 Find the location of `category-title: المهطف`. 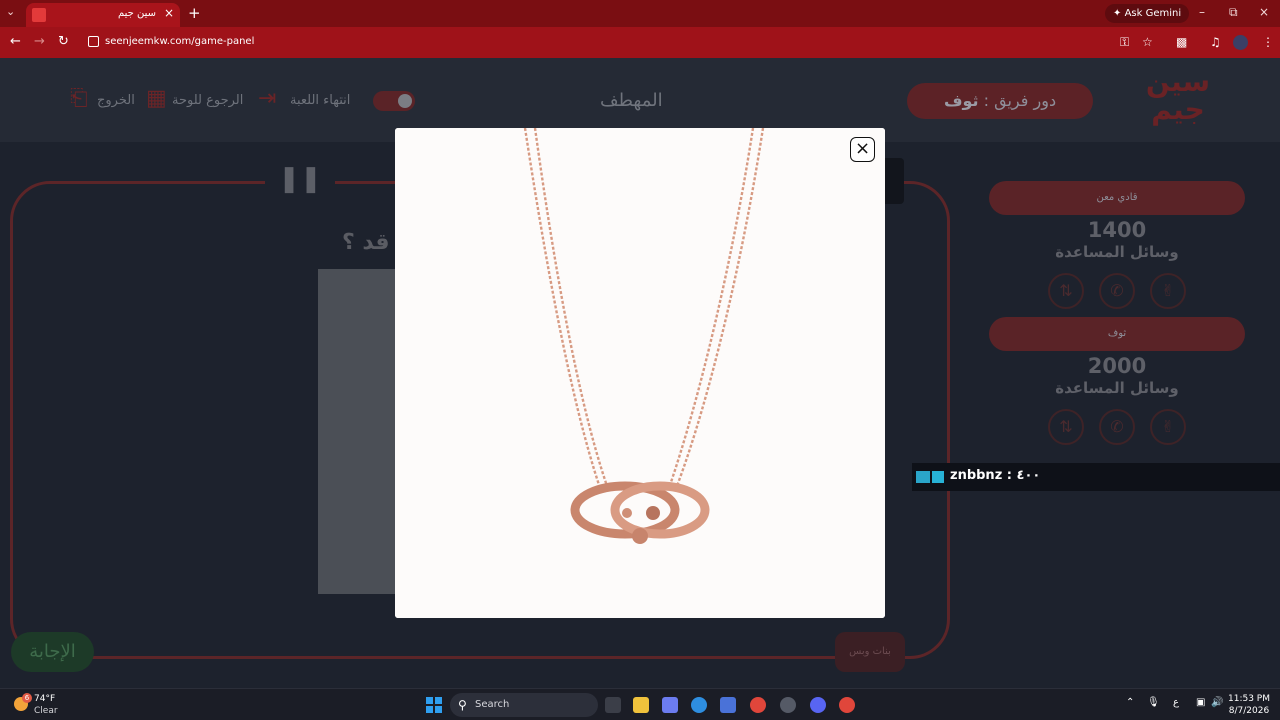

category-title: المهطف is located at coordinates (631, 100).